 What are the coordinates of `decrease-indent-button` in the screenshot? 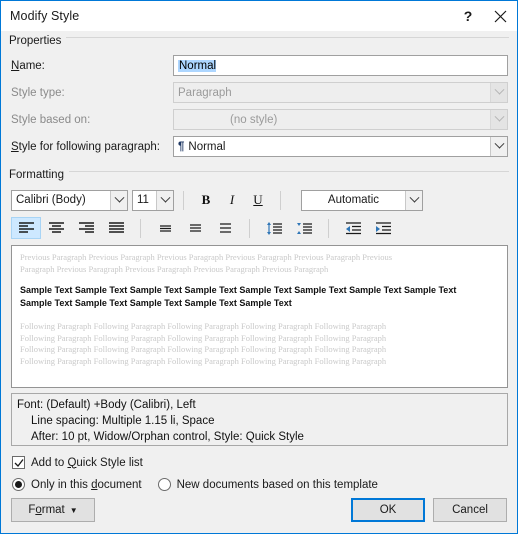 It's located at (353, 228).